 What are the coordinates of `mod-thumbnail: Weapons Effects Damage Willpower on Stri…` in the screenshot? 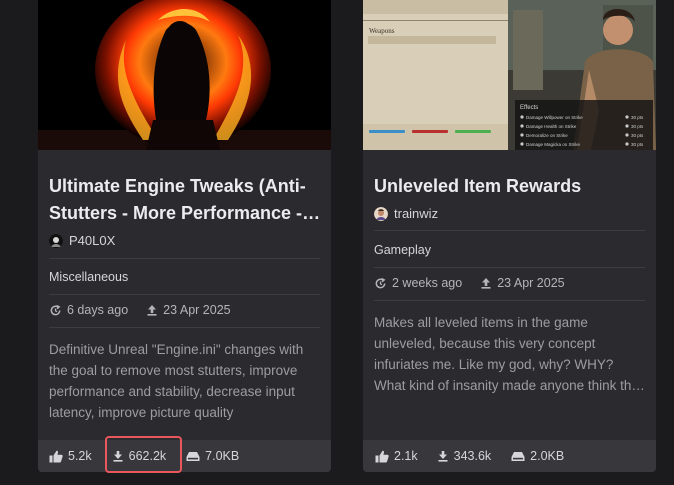 It's located at (509, 75).